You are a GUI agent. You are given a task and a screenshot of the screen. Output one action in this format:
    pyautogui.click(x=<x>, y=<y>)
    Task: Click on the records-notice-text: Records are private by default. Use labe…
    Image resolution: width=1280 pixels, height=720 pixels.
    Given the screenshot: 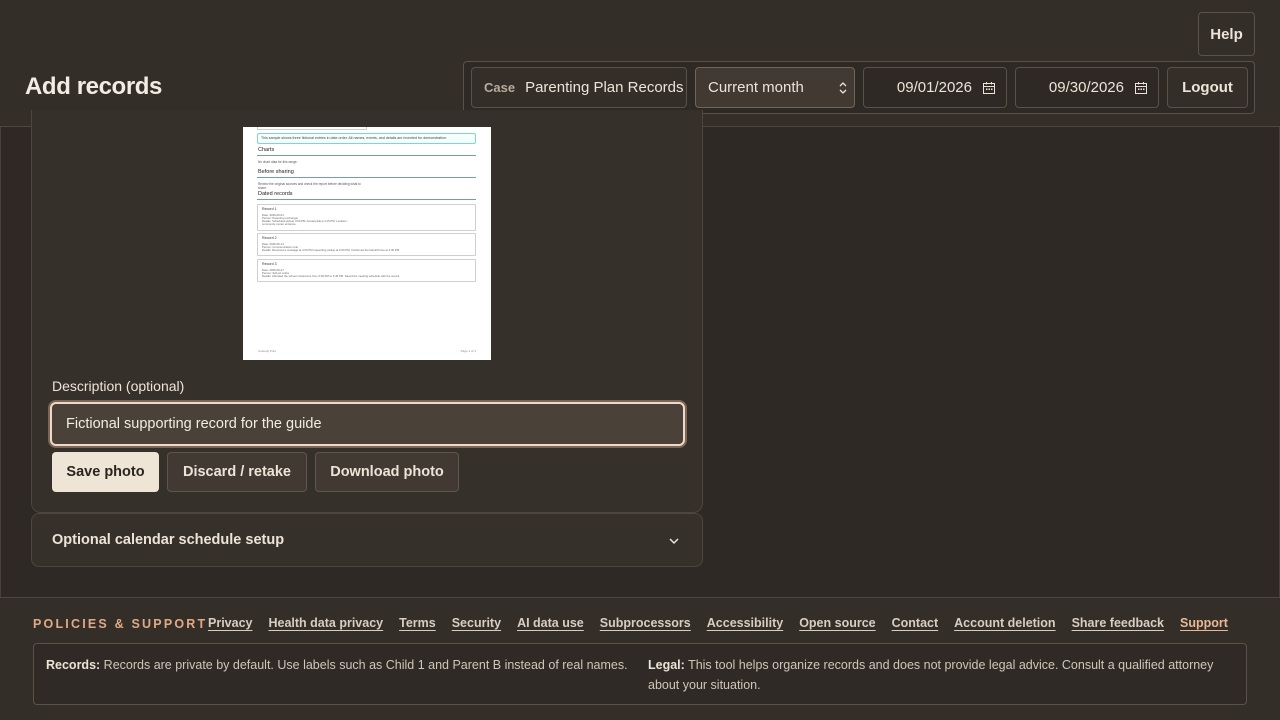 What is the action you would take?
    pyautogui.click(x=365, y=665)
    